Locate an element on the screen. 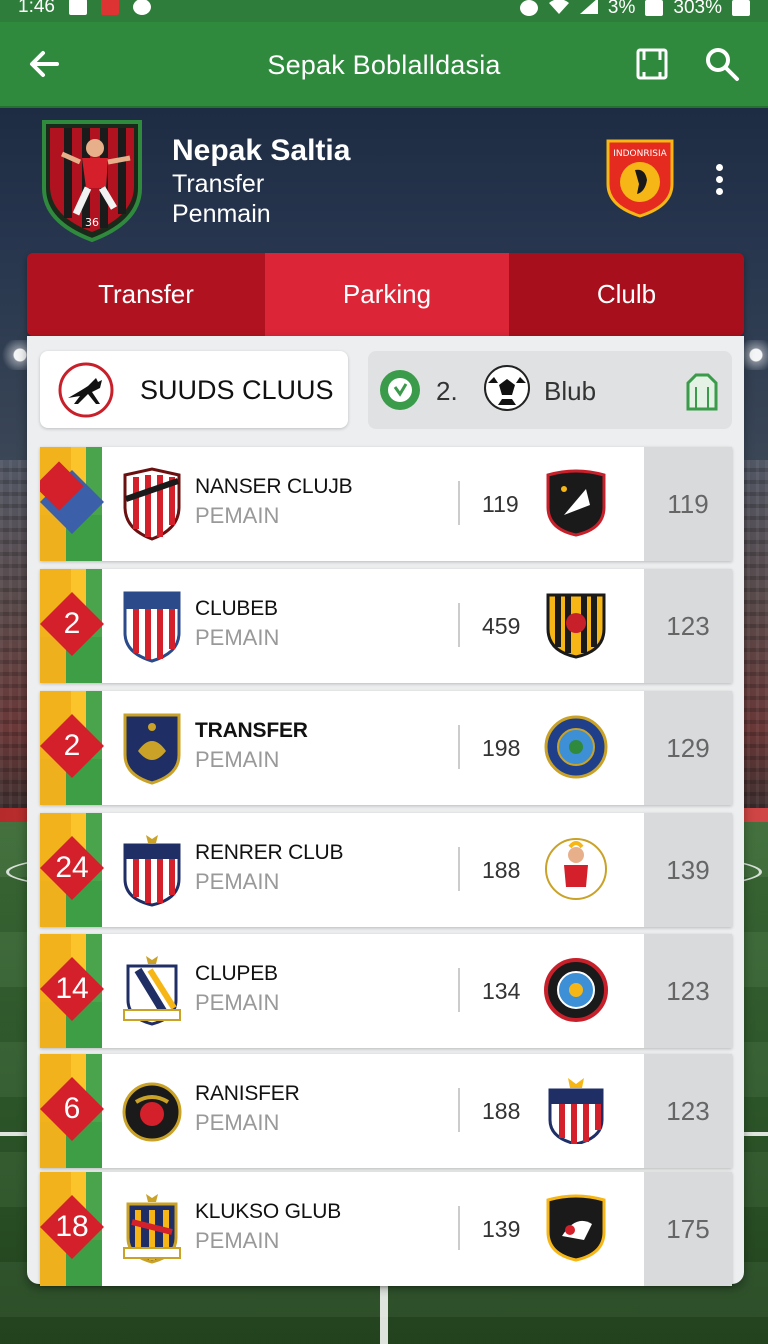 This screenshot has width=768, height=1344. club-value: 134 is located at coordinates (501, 991).